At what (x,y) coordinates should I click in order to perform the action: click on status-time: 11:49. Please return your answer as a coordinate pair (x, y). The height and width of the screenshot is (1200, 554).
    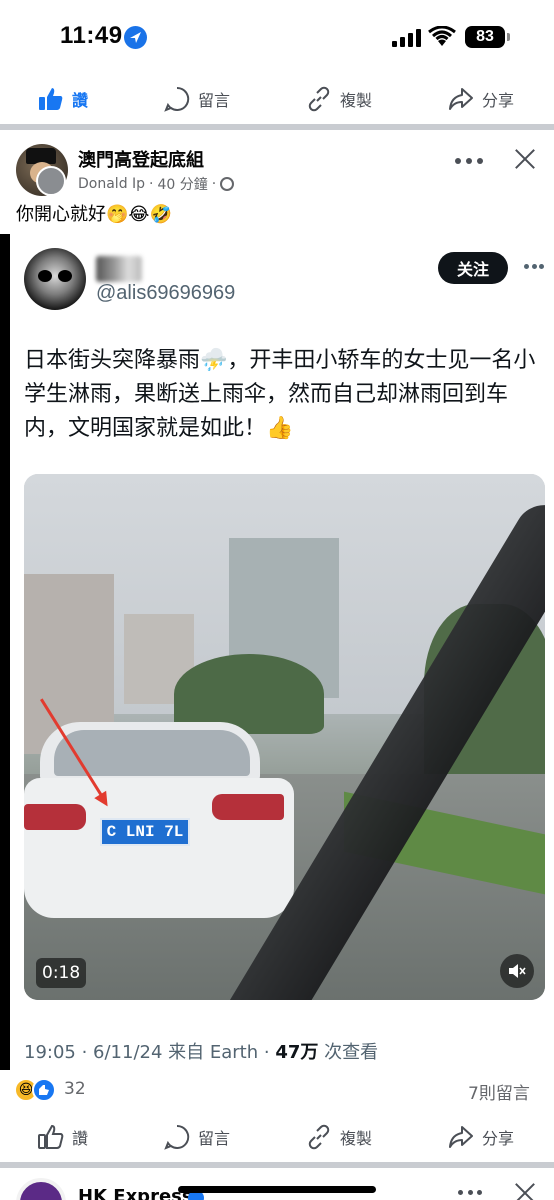
    Looking at the image, I should click on (91, 35).